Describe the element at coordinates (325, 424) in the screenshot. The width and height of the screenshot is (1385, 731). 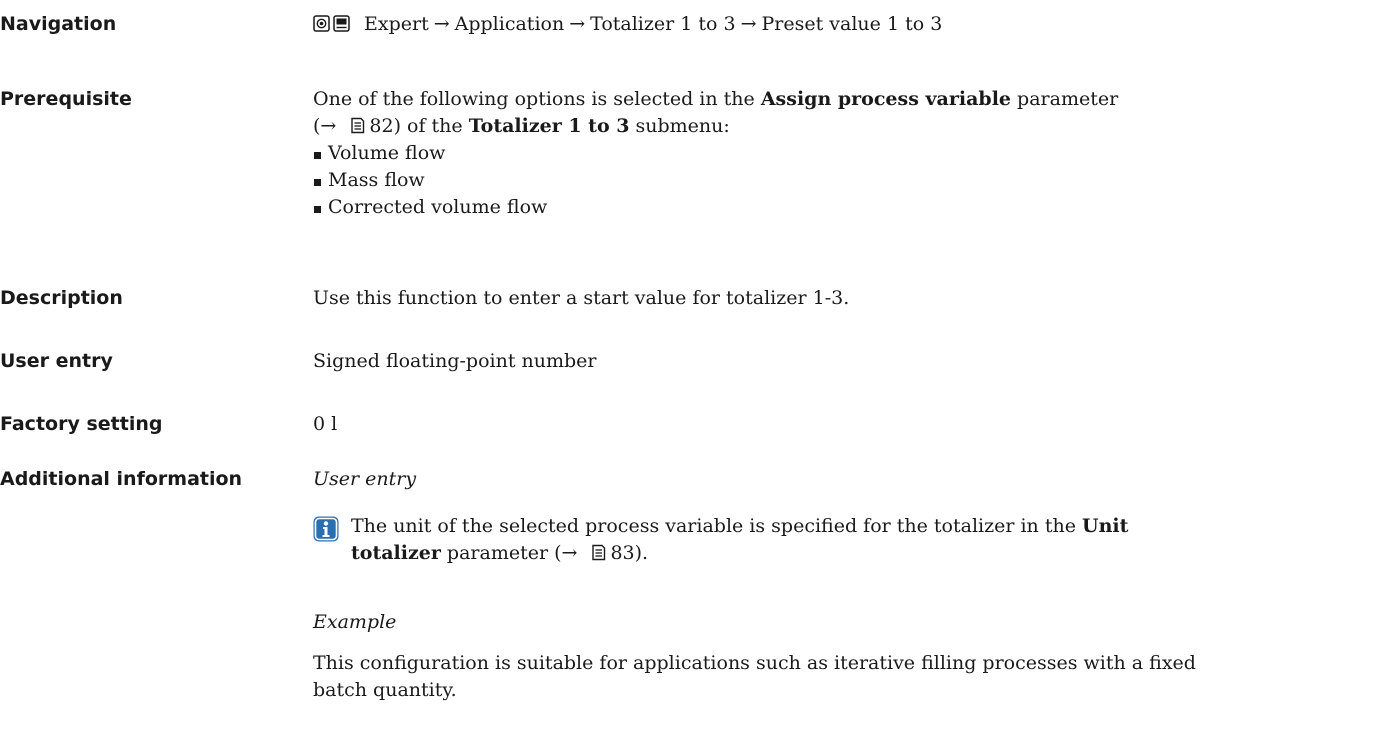
I see `factory-setting-value: 0 l` at that location.